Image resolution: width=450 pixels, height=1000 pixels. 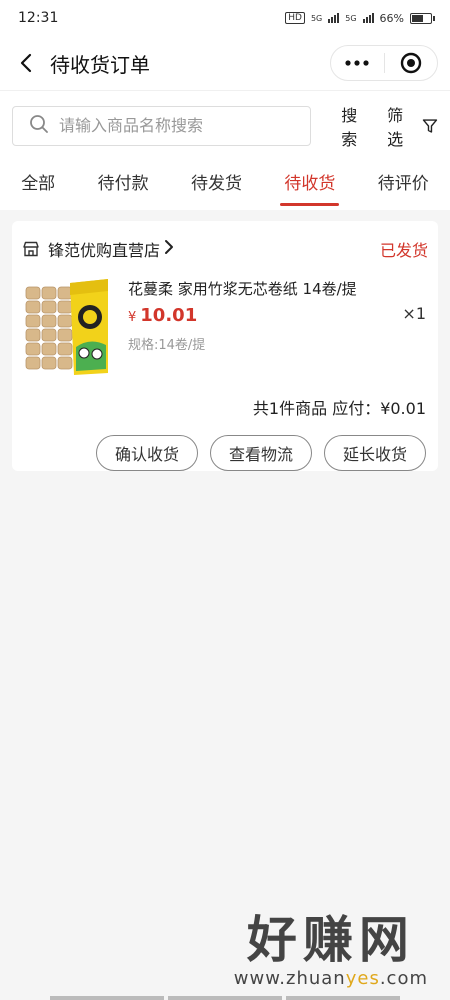 I want to click on hd-network-icon: HD, so click(x=295, y=18).